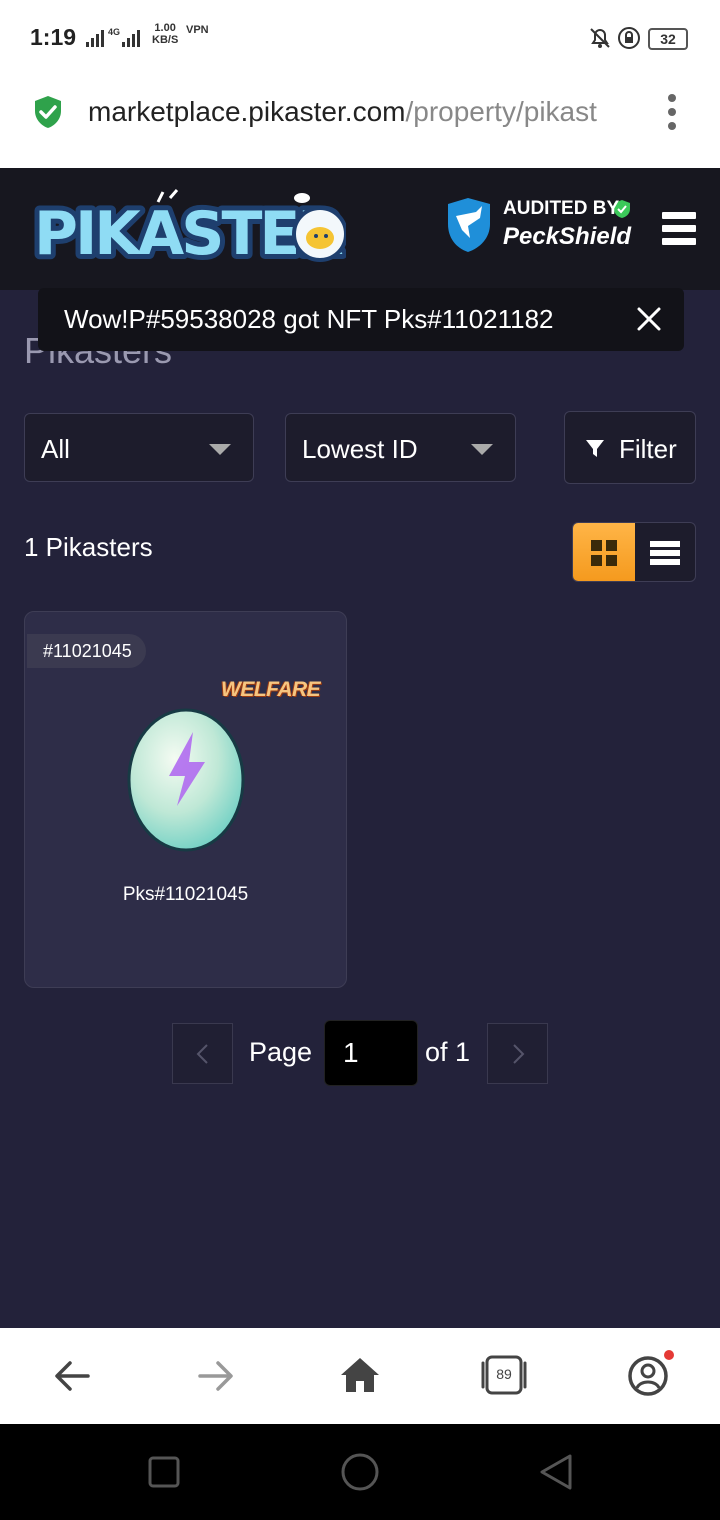 The image size is (720, 1520). I want to click on tabs-button: 89, so click(504, 1375).